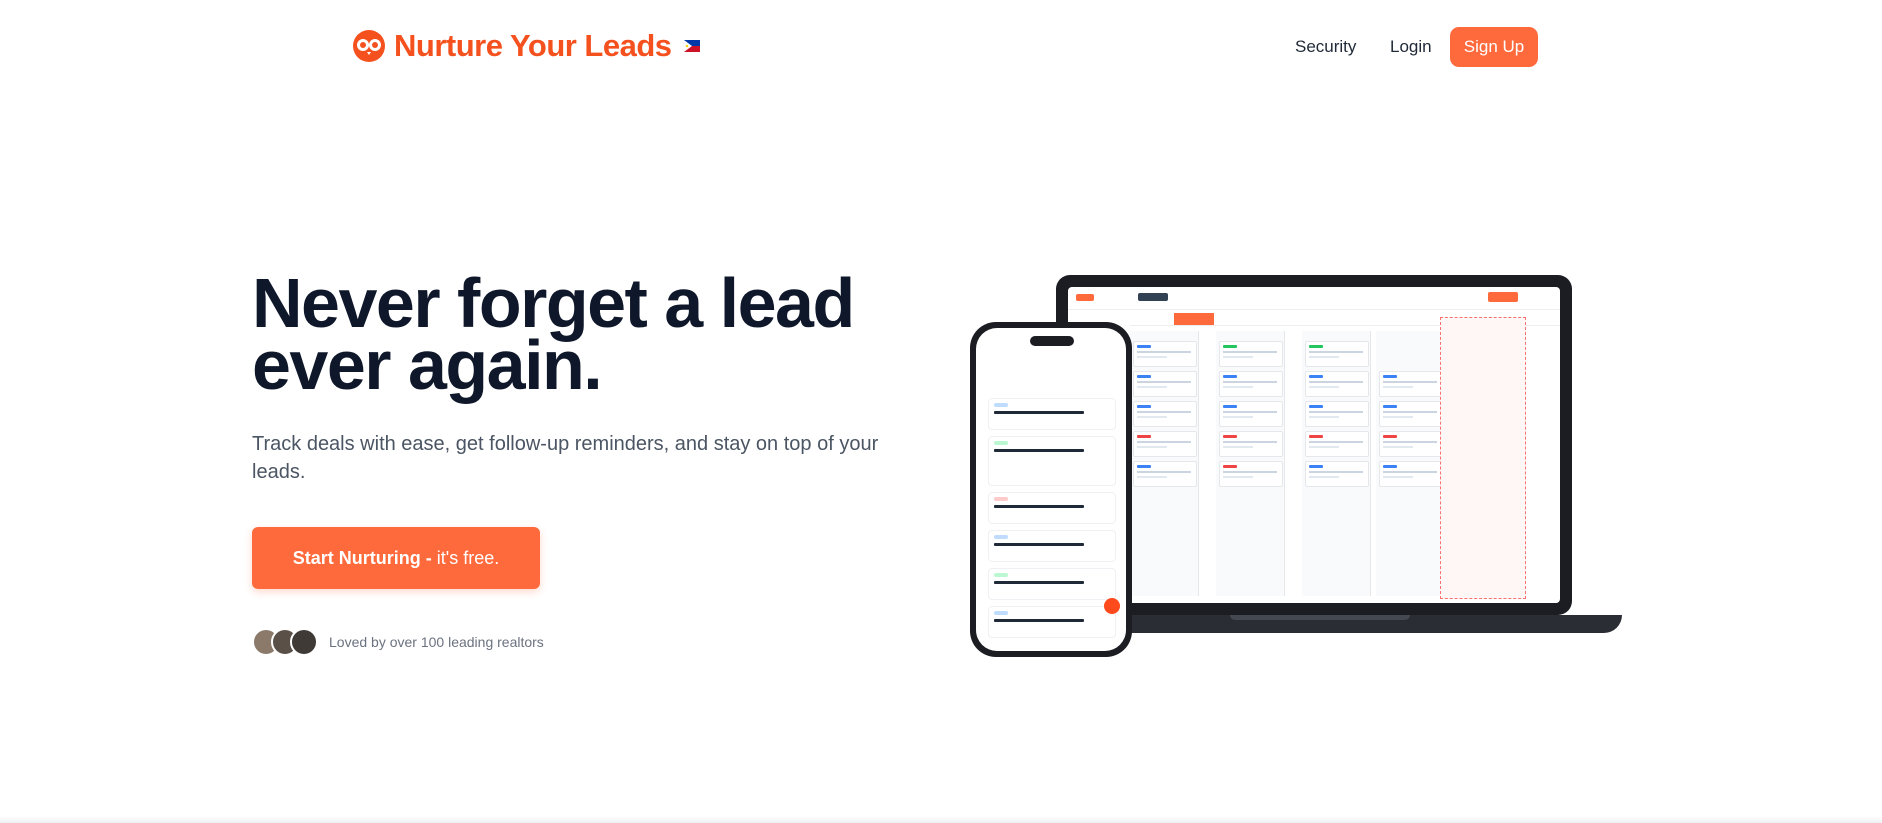 The image size is (1882, 823). Describe the element at coordinates (1314, 281) in the screenshot. I see `camera-notch` at that location.